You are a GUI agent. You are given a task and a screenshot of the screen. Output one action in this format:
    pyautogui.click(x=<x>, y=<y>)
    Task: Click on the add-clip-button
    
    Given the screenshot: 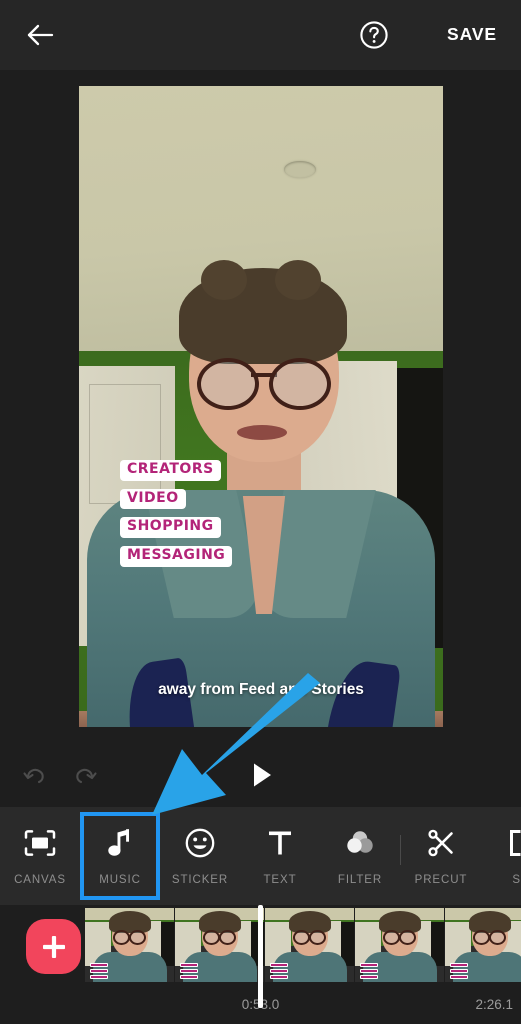 What is the action you would take?
    pyautogui.click(x=53, y=946)
    